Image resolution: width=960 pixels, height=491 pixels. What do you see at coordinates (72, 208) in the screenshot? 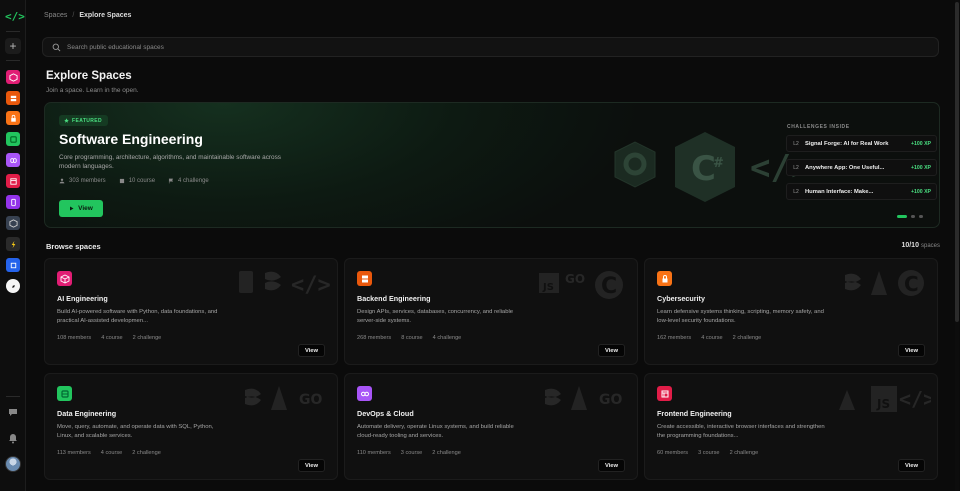
I see `play-icon` at bounding box center [72, 208].